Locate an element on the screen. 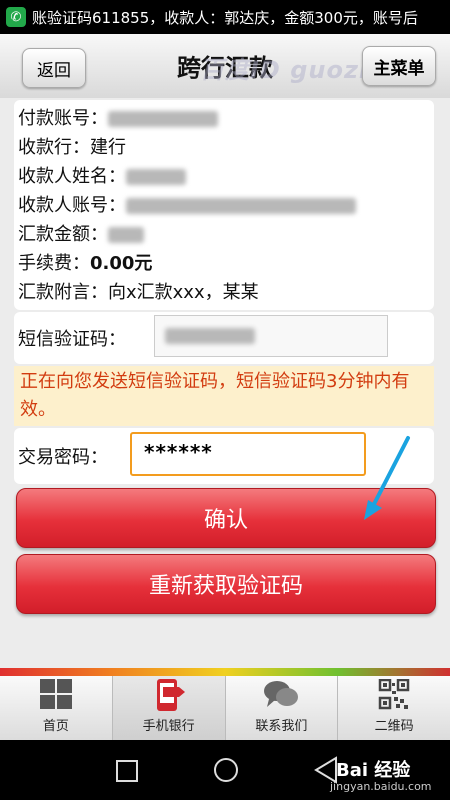 The width and height of the screenshot is (450, 800). payee-name-label: 收款人姓名： is located at coordinates (72, 176).